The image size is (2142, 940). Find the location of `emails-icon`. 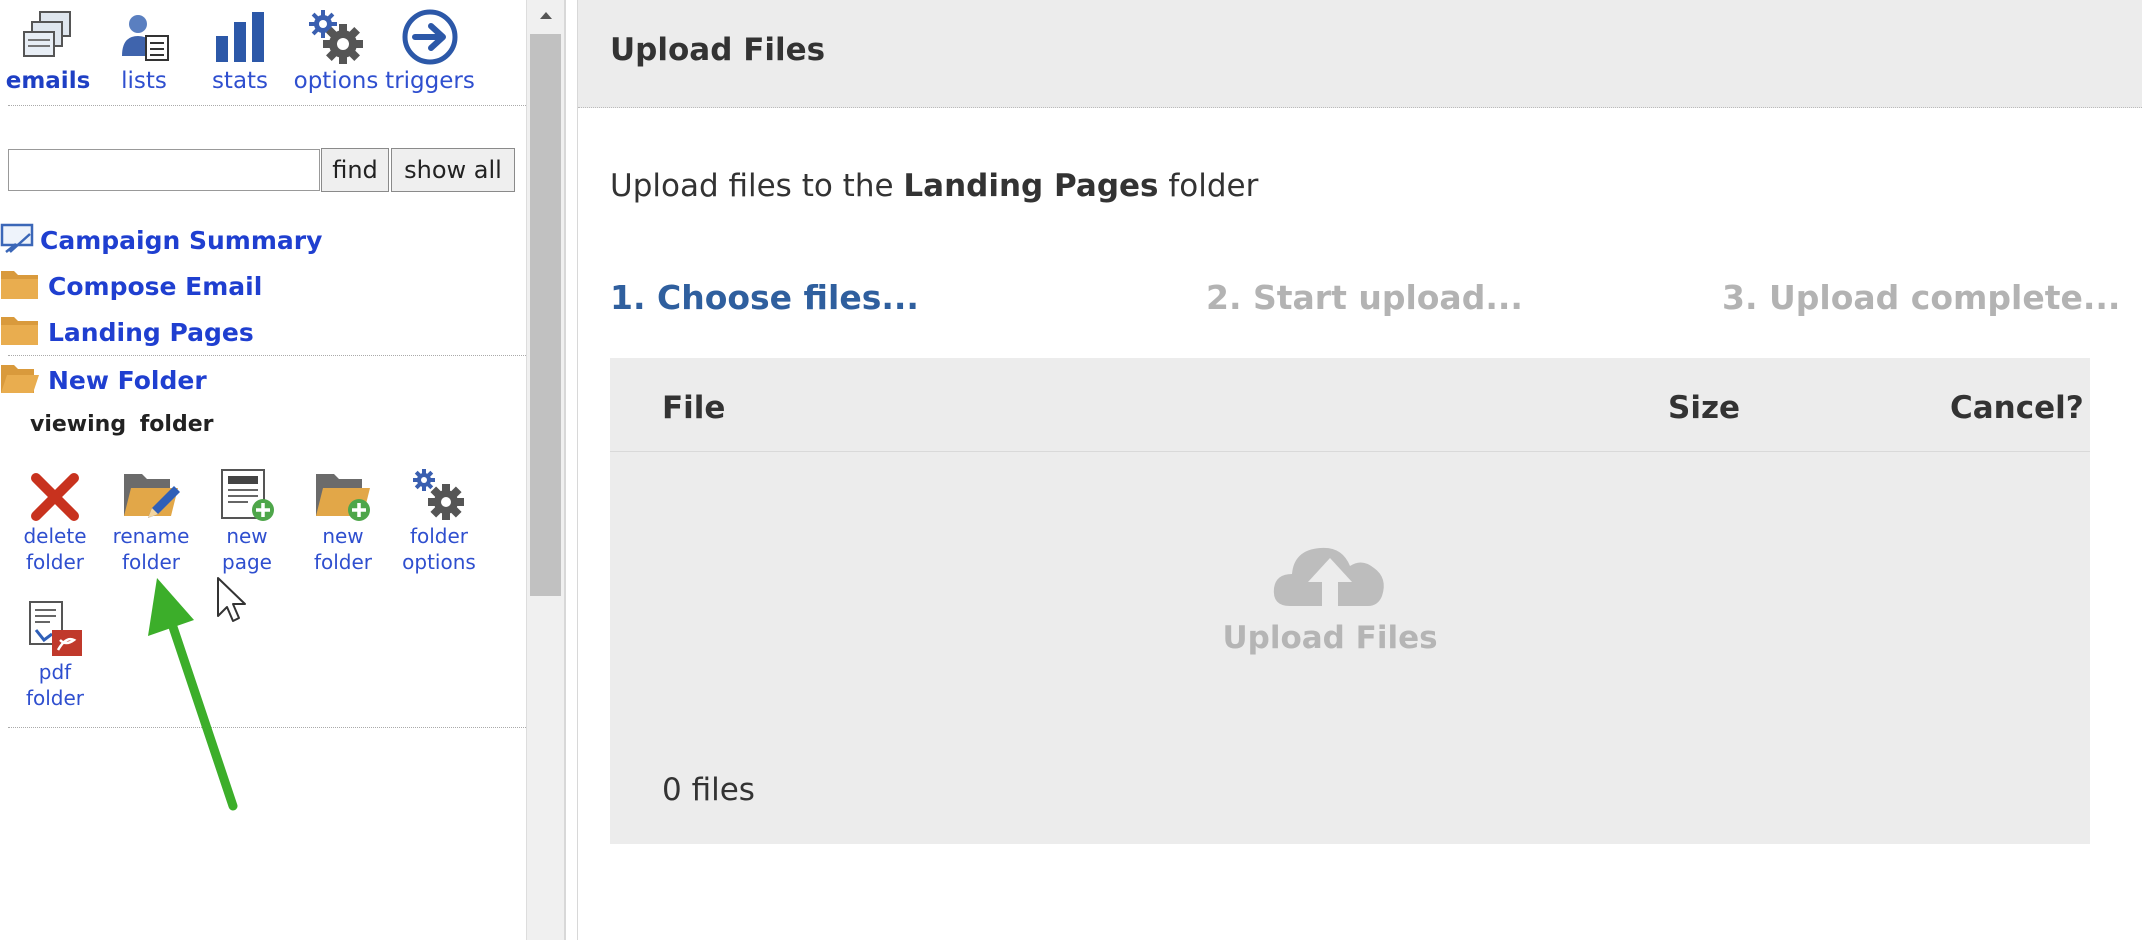

emails-icon is located at coordinates (48, 35).